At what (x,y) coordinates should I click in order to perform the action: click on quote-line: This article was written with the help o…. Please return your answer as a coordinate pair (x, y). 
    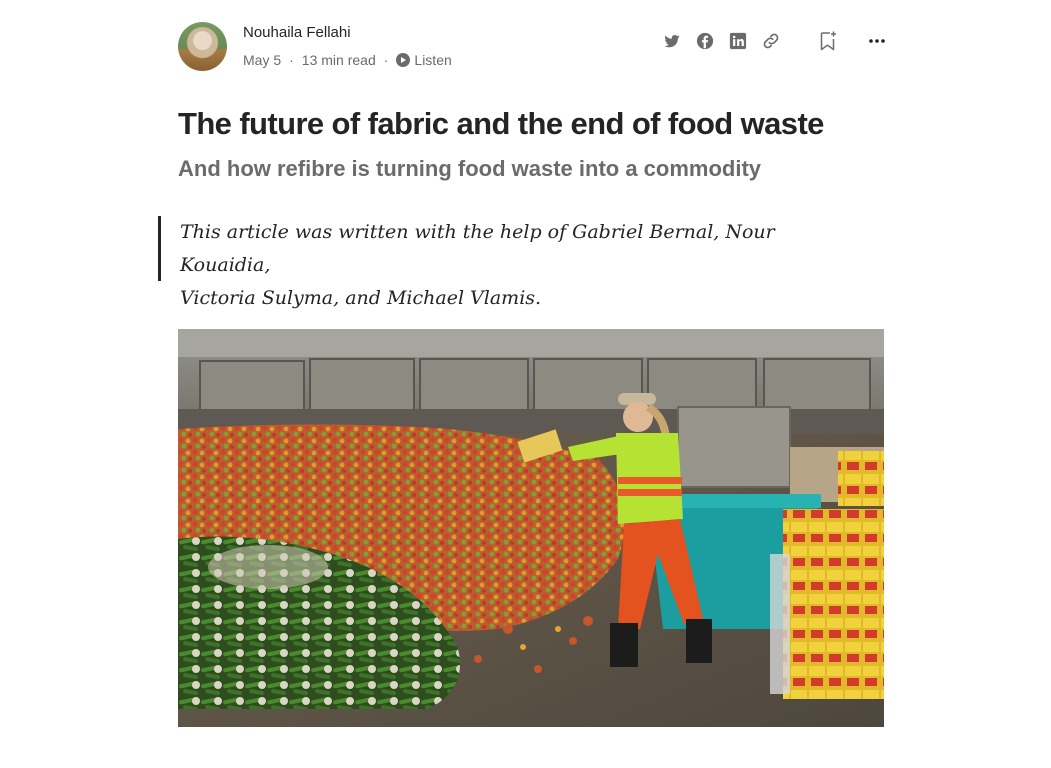
    Looking at the image, I should click on (477, 248).